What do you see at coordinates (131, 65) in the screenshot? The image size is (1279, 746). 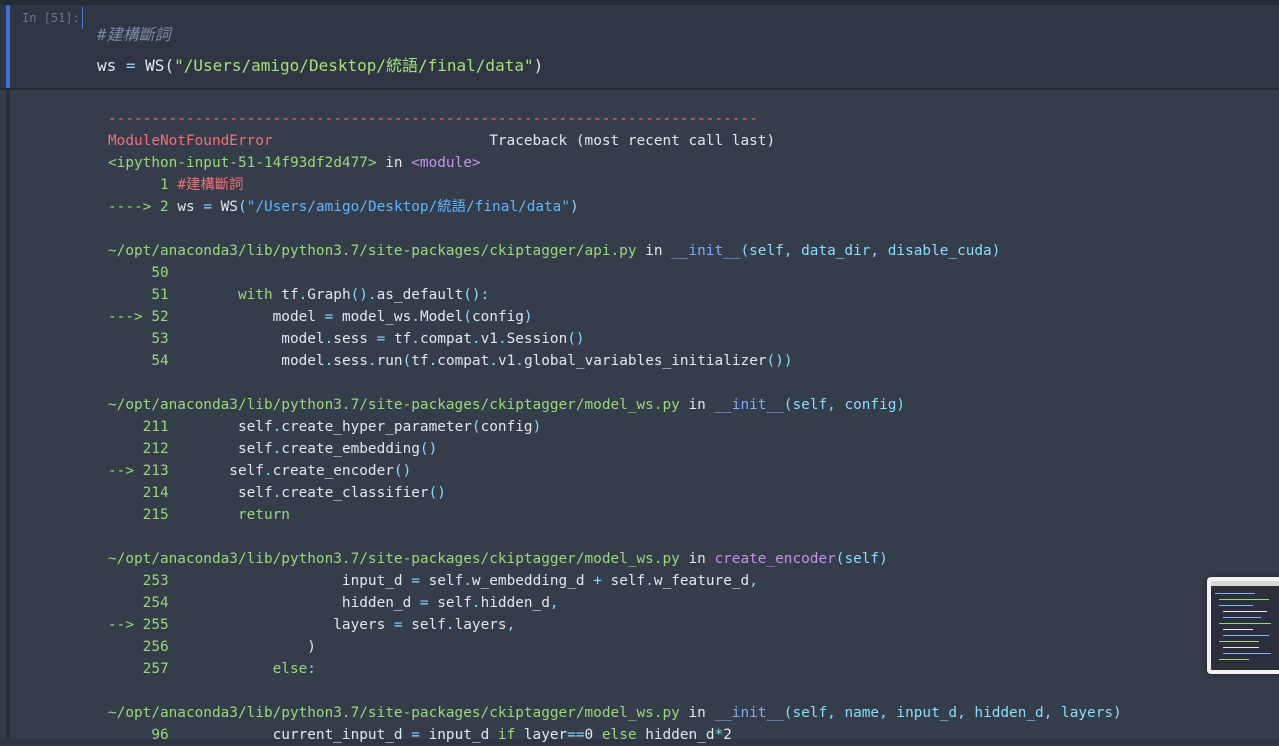 I see `code-operator: =` at bounding box center [131, 65].